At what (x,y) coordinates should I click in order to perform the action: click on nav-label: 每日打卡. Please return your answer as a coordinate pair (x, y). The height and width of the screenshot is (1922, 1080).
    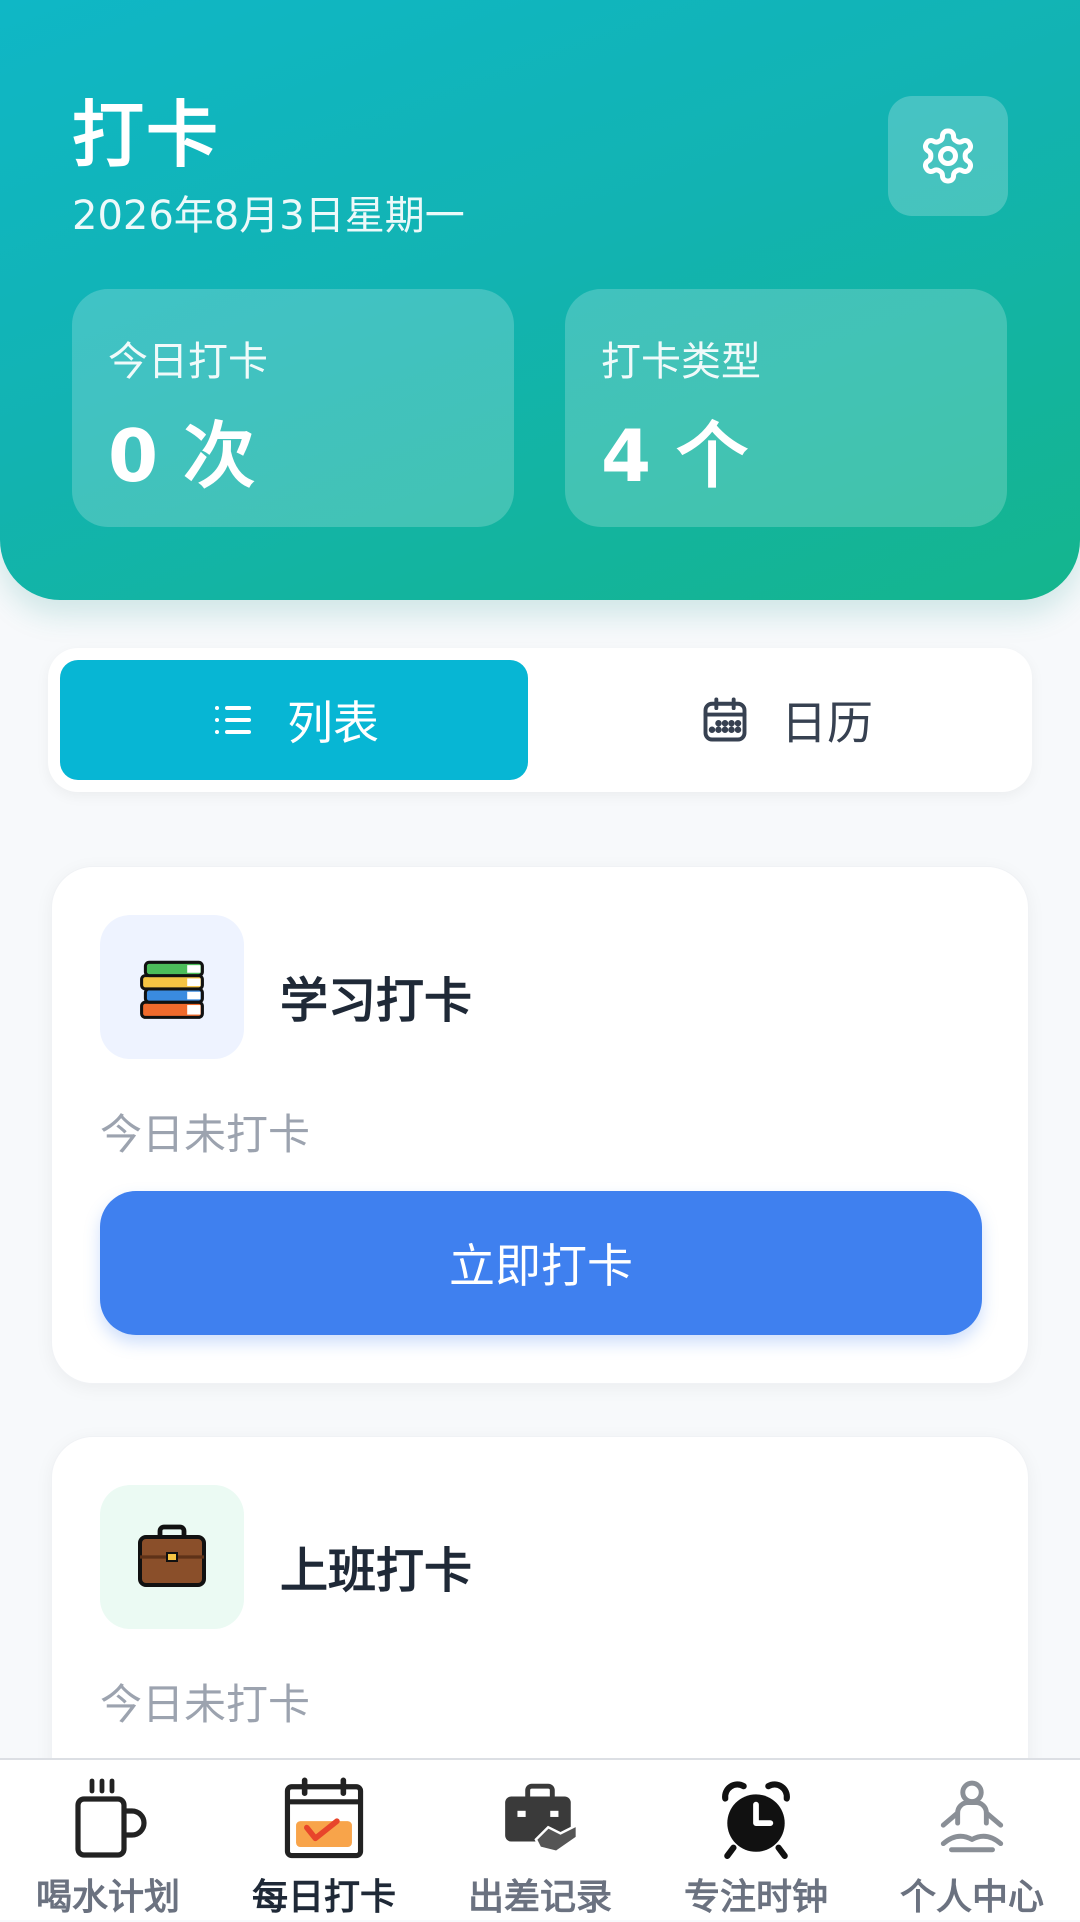
    Looking at the image, I should click on (323, 1897).